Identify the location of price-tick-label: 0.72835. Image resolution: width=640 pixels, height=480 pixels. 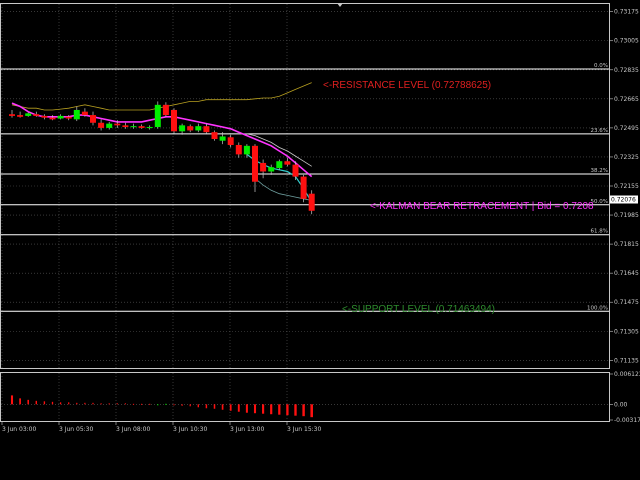
(626, 70).